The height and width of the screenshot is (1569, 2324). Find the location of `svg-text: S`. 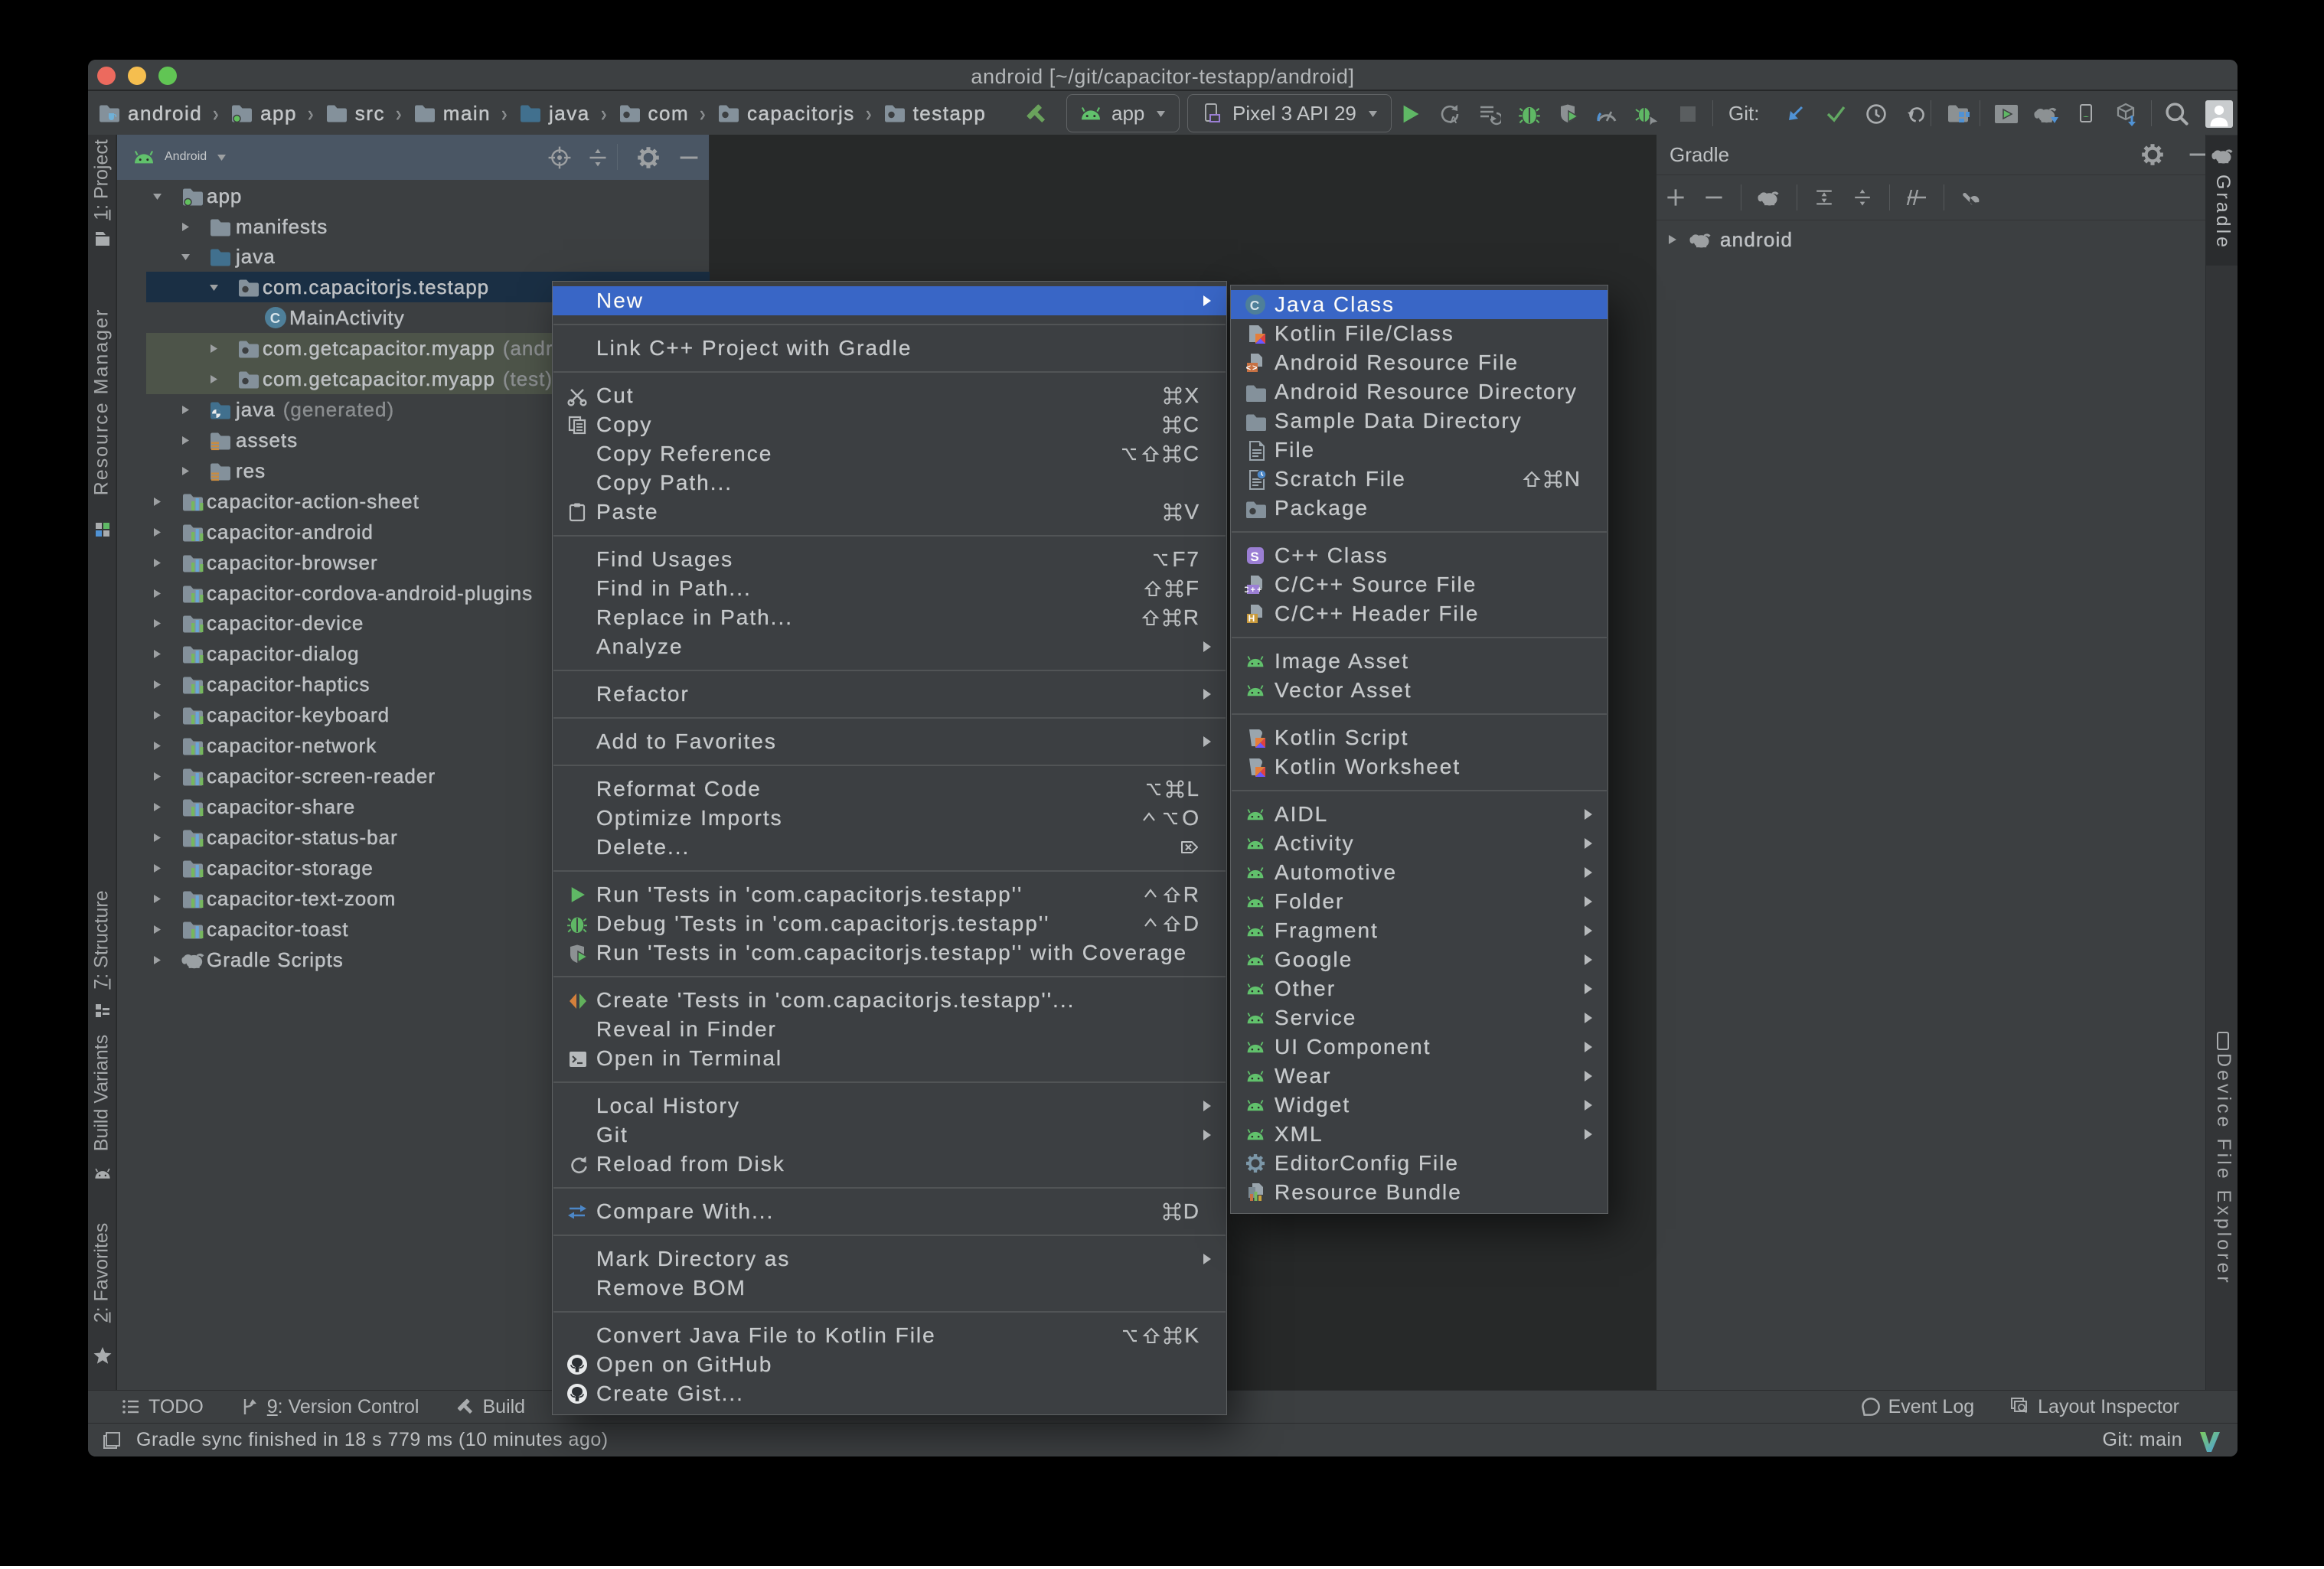

svg-text: S is located at coordinates (1255, 557).